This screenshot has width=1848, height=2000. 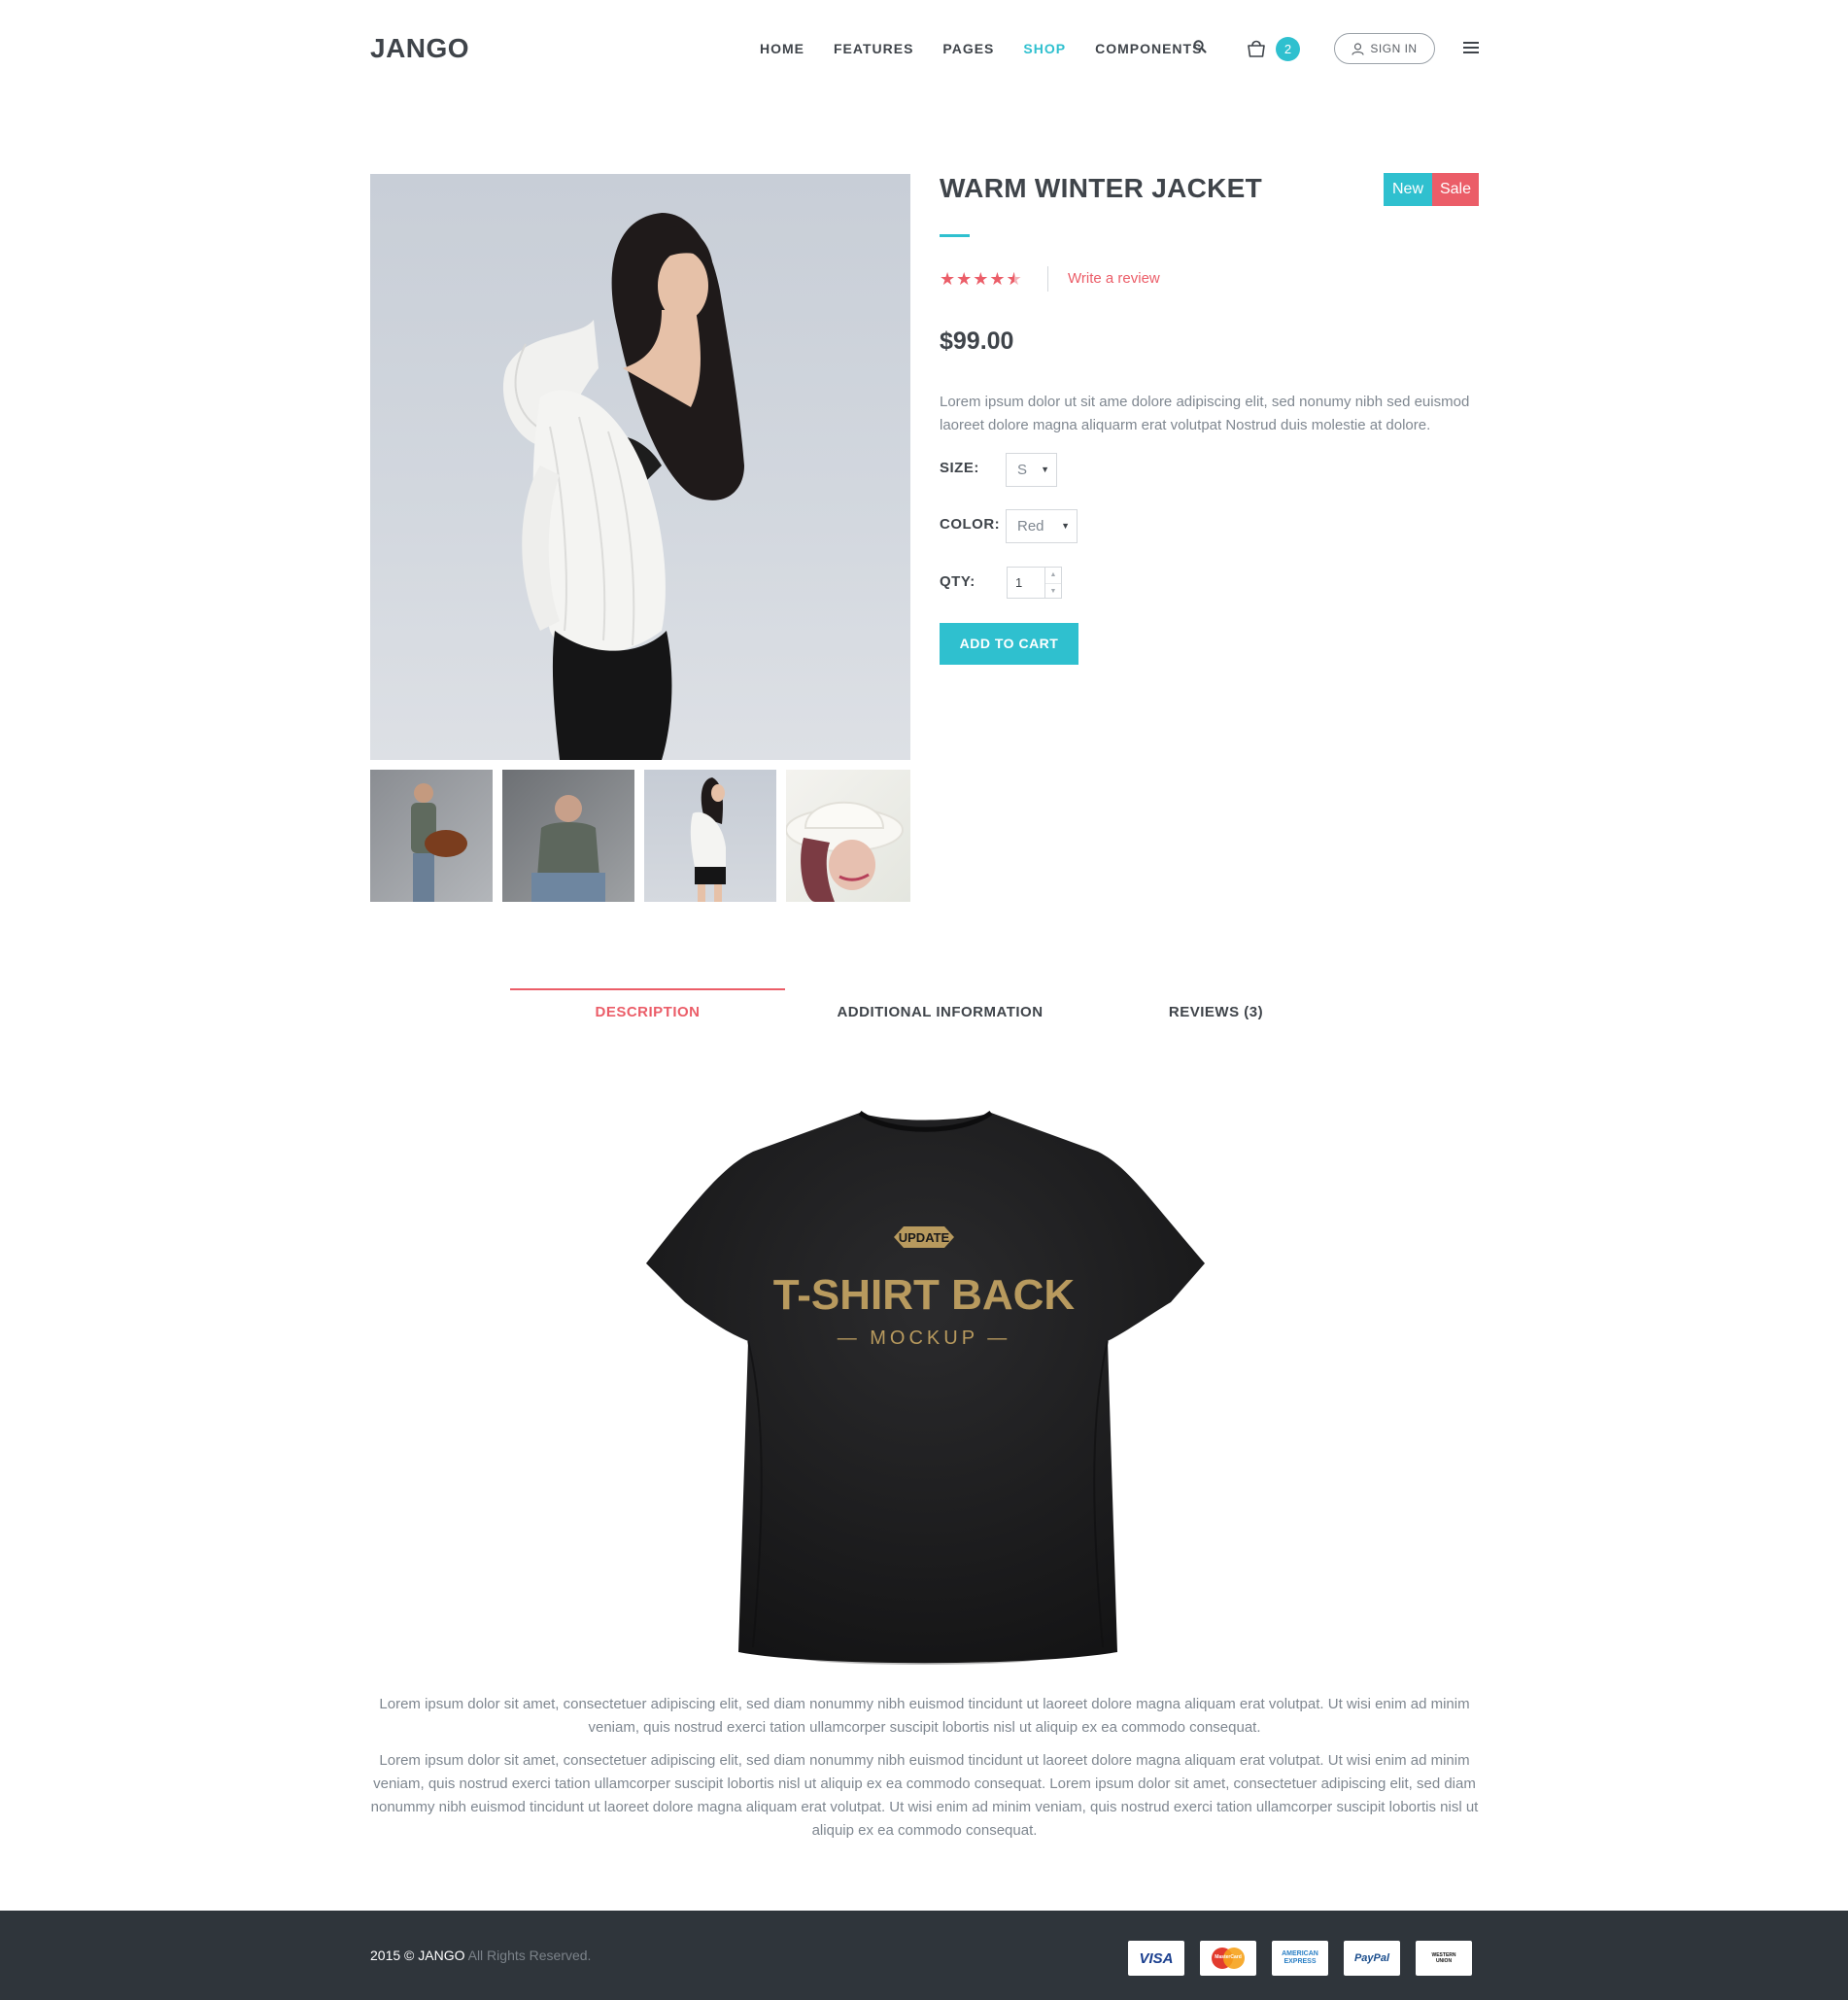 What do you see at coordinates (1014, 278) in the screenshot?
I see `star-half-icon: ★ ★` at bounding box center [1014, 278].